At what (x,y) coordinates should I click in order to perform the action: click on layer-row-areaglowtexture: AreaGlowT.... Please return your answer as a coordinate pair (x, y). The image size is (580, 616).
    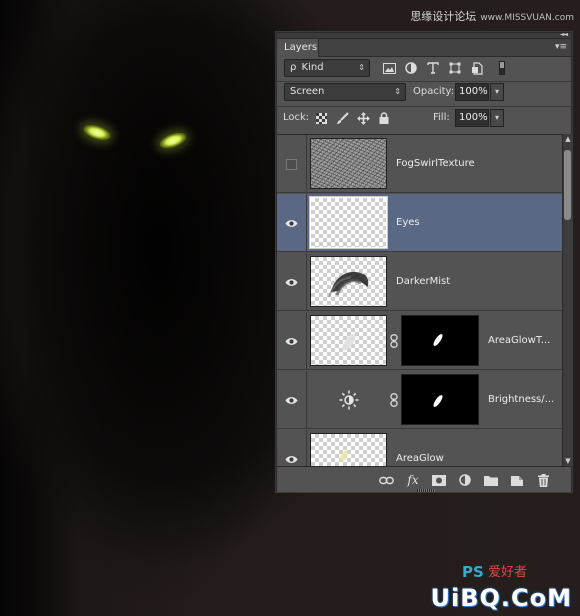
    Looking at the image, I should click on (419, 341).